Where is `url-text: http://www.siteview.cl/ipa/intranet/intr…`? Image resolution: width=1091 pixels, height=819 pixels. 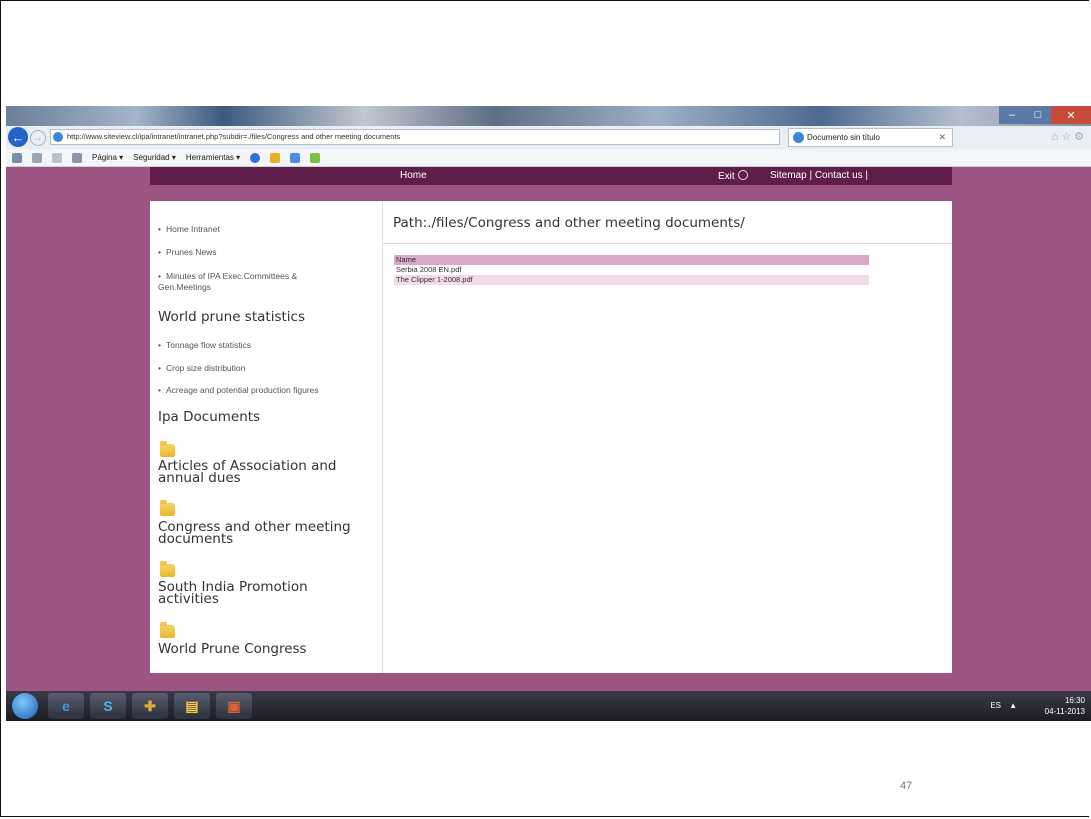 url-text: http://www.siteview.cl/ipa/intranet/intr… is located at coordinates (234, 136).